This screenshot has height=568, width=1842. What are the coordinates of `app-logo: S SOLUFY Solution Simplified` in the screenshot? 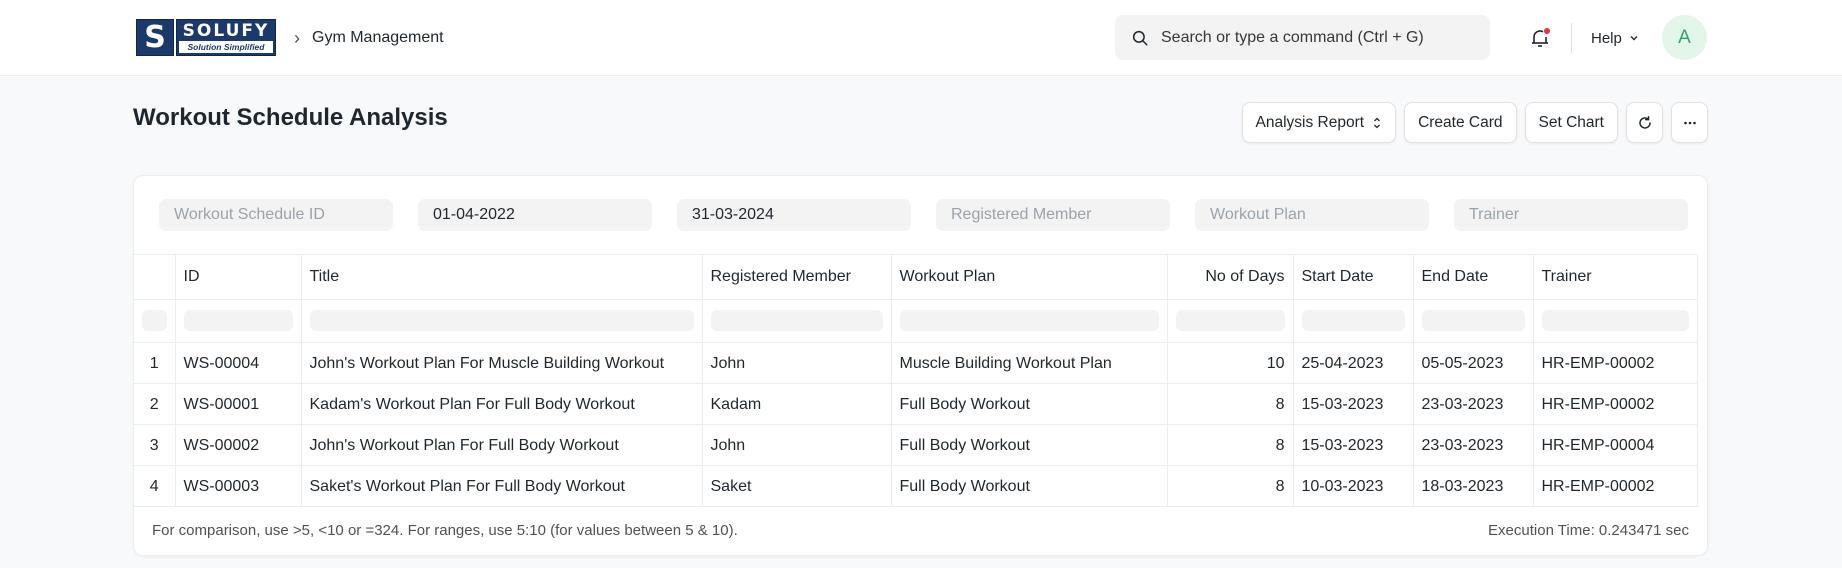 It's located at (206, 37).